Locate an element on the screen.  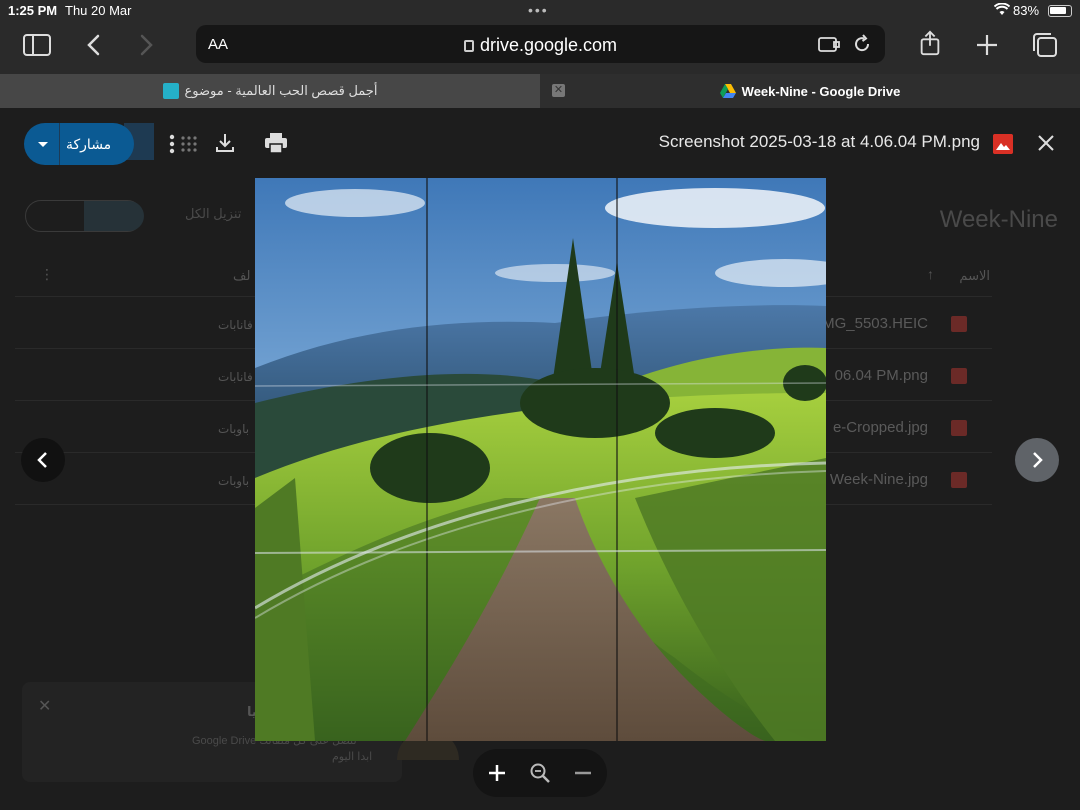
close-preview-icon is located at coordinates (1046, 143).